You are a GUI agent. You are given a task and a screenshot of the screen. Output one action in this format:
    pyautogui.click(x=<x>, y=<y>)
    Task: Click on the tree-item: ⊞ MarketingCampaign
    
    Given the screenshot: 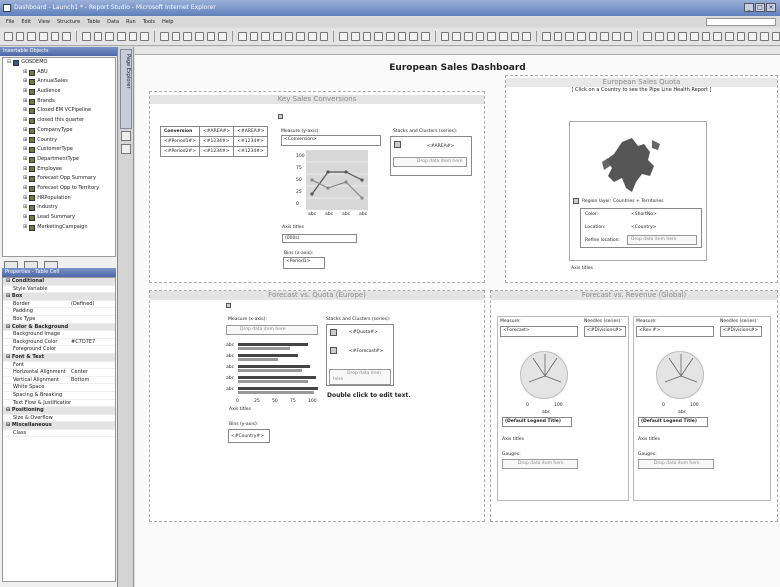 What is the action you would take?
    pyautogui.click(x=59, y=228)
    